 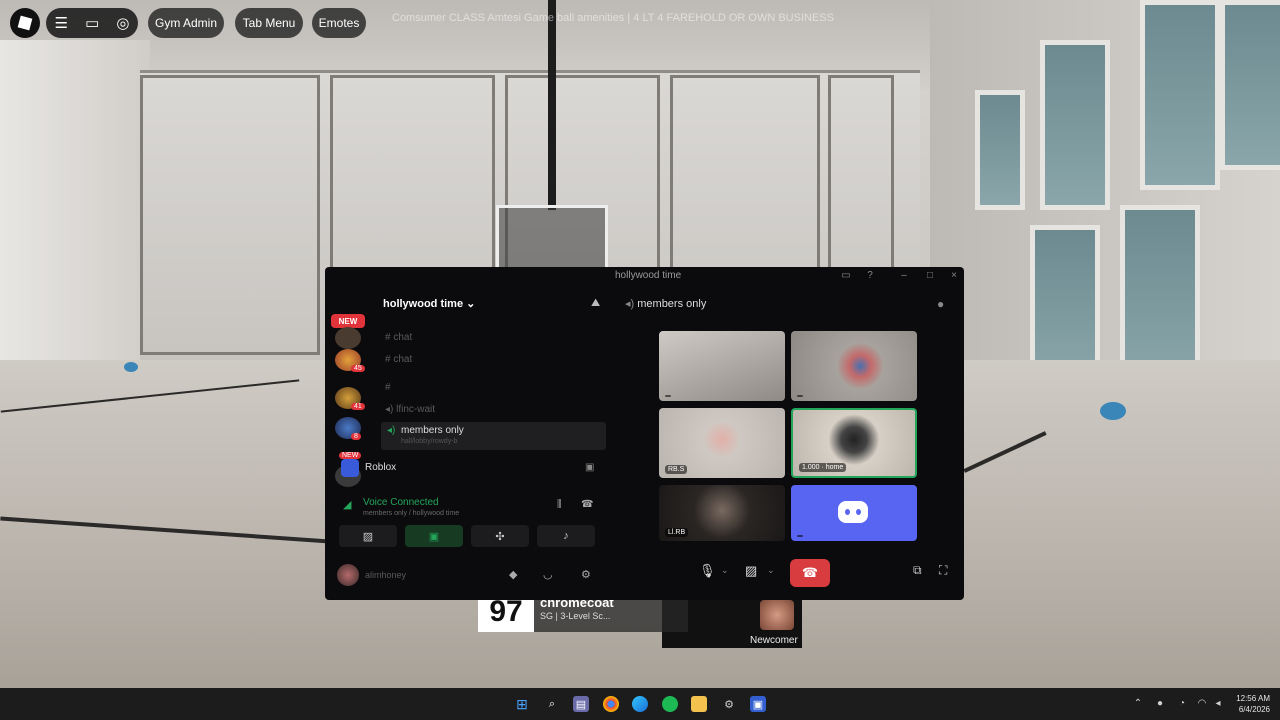 I want to click on soundboard-icon: ♪, so click(x=566, y=536).